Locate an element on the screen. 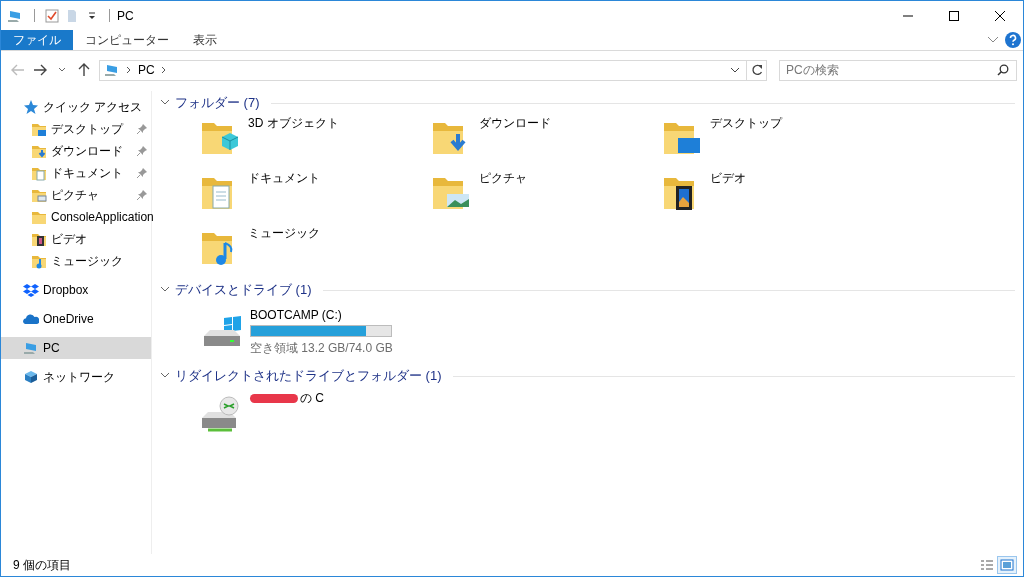 The image size is (1024, 577). search-field: PCの検索 is located at coordinates (898, 70).